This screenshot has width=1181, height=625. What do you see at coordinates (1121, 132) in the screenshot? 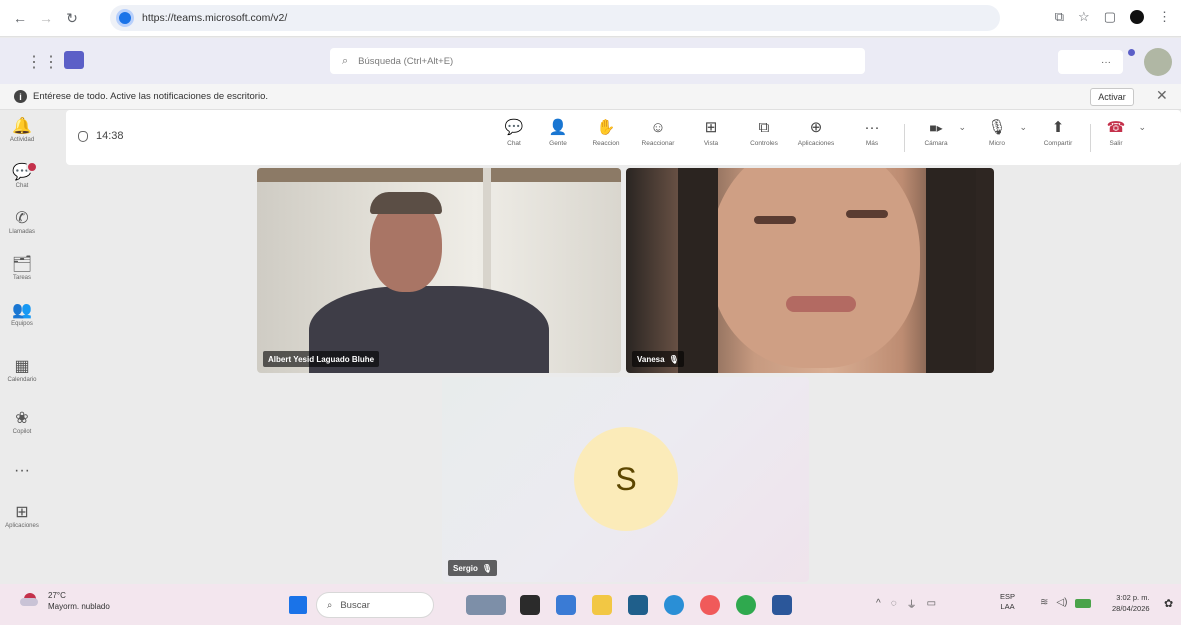
I see `leave-button: ☎ Salir ⌄` at bounding box center [1121, 132].